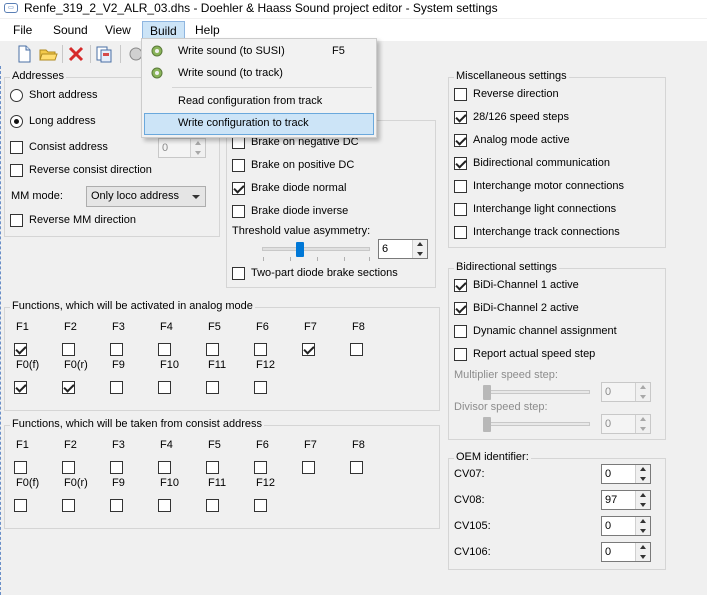  What do you see at coordinates (24, 54) in the screenshot?
I see `new-file-icon` at bounding box center [24, 54].